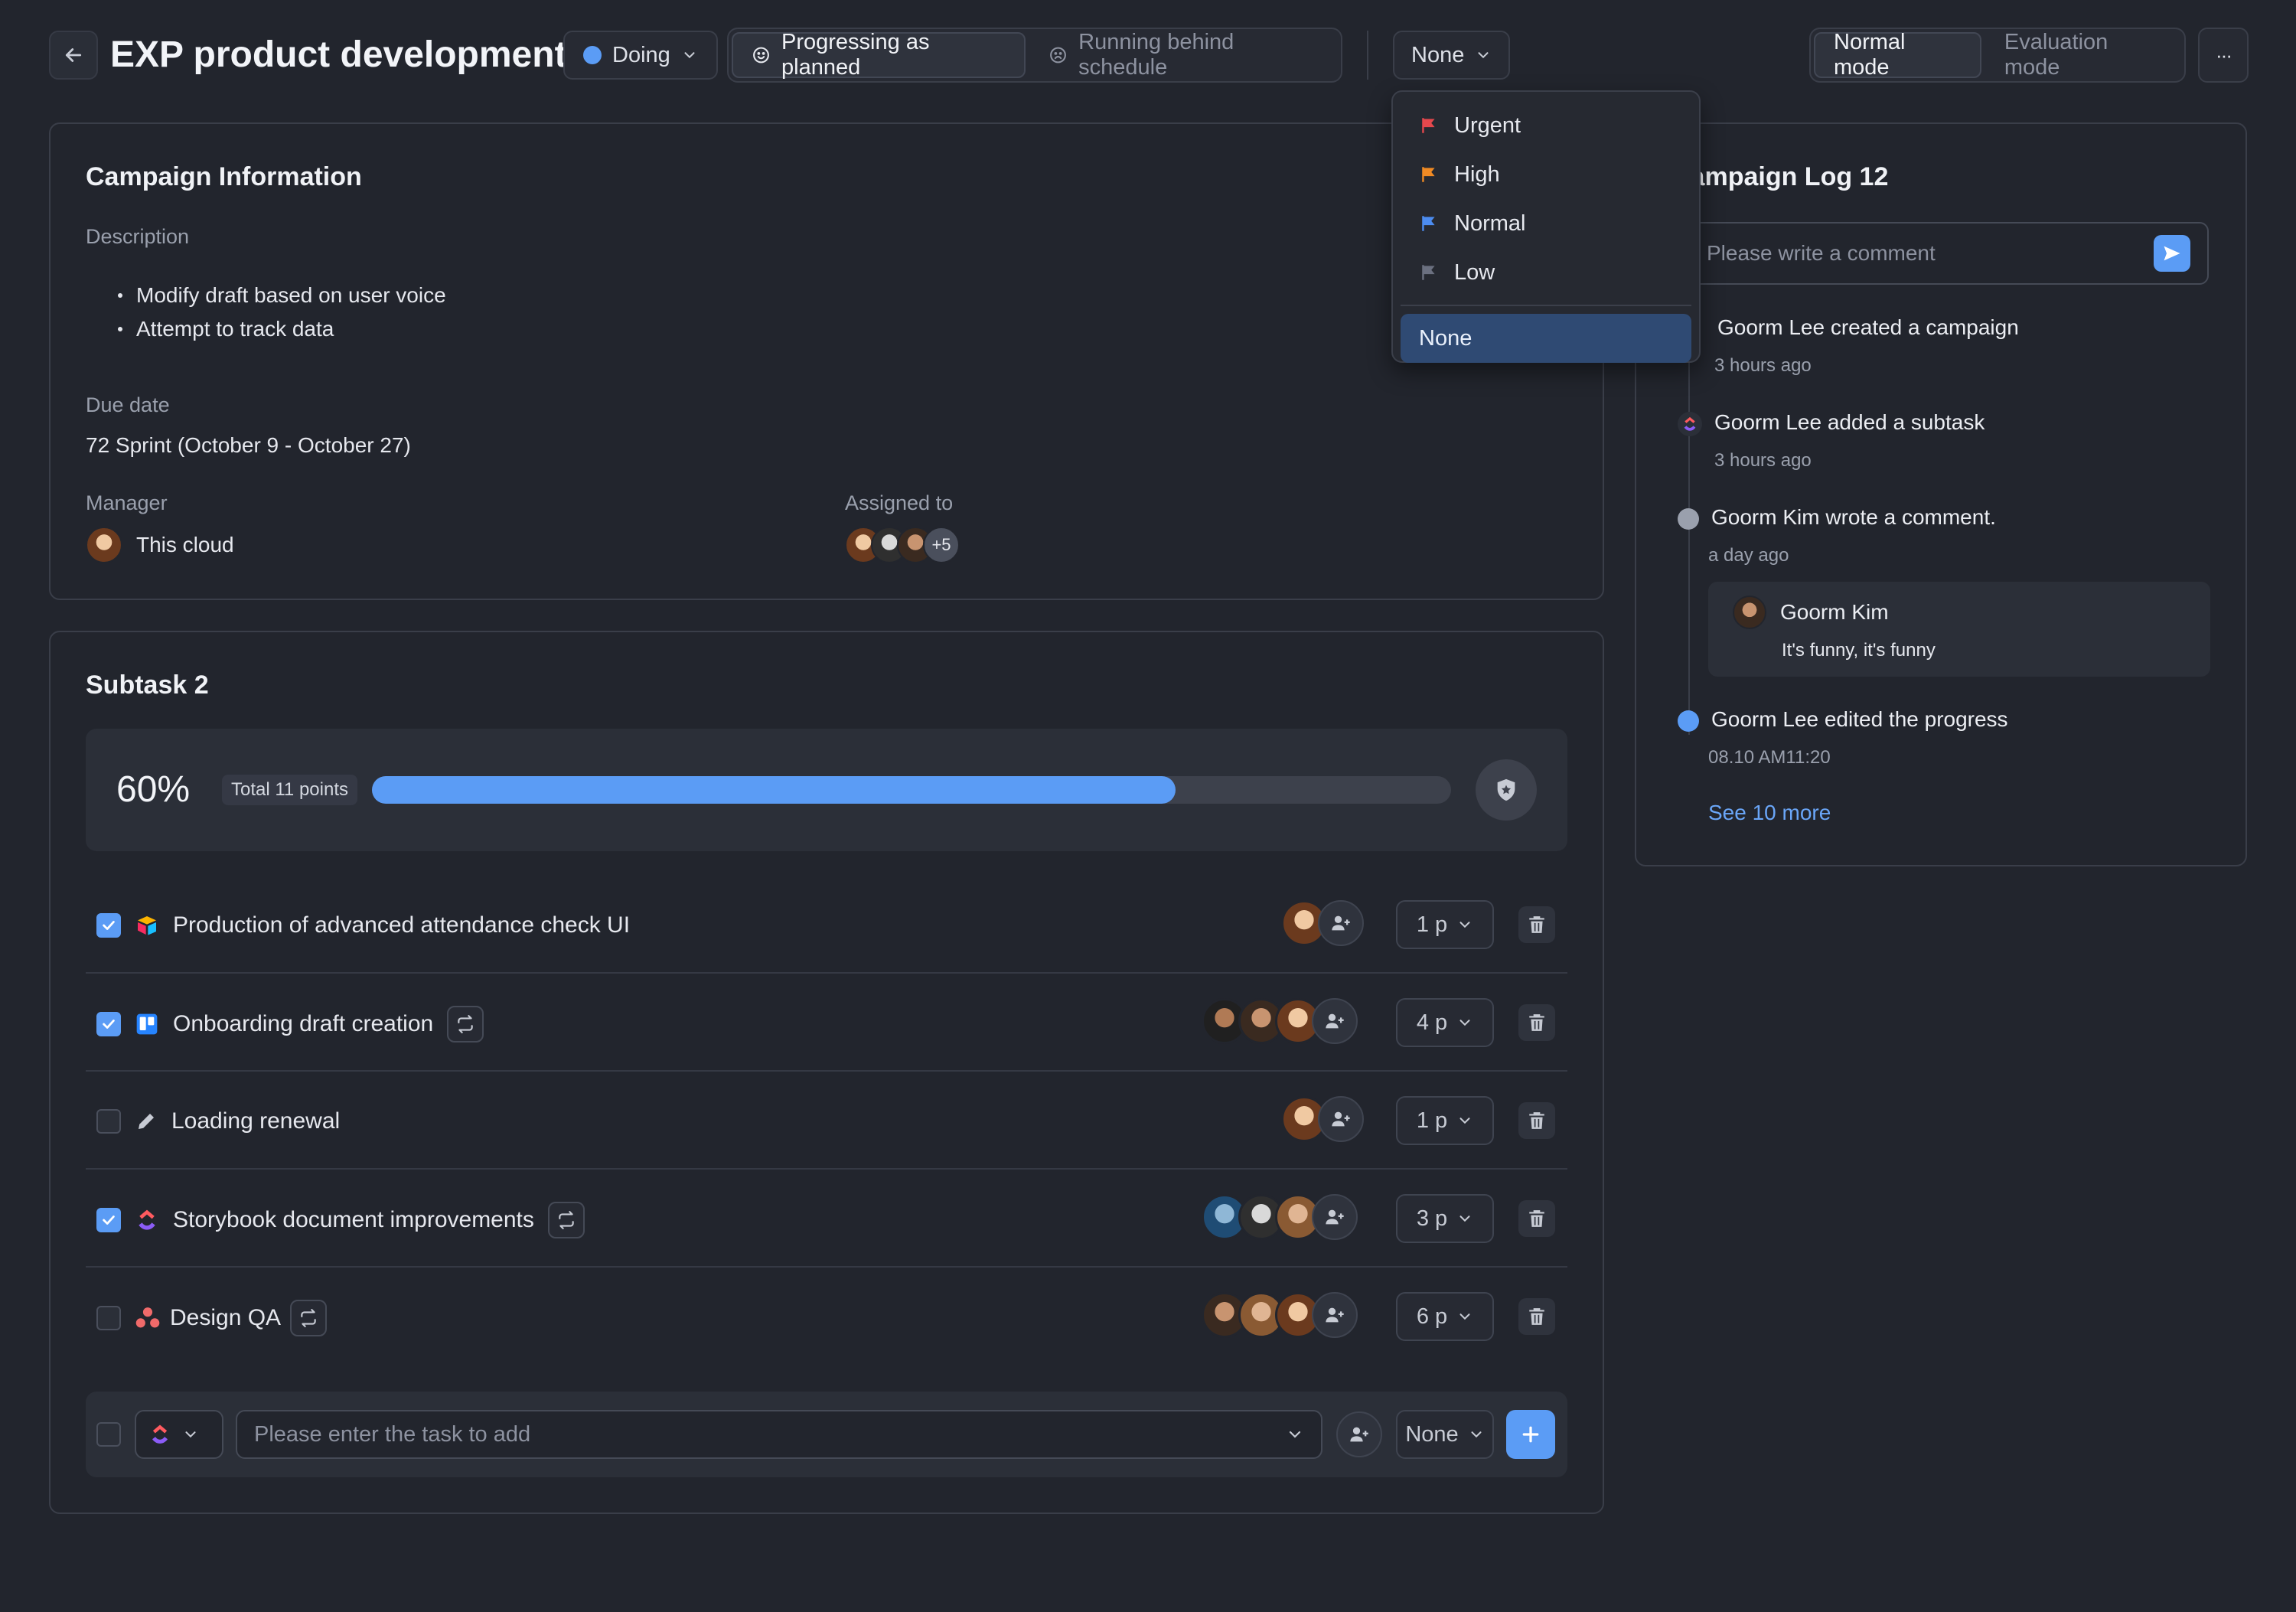  Describe the element at coordinates (248, 445) in the screenshot. I see `due-date-value: 72 Sprint (October 9 - October 27)` at that location.